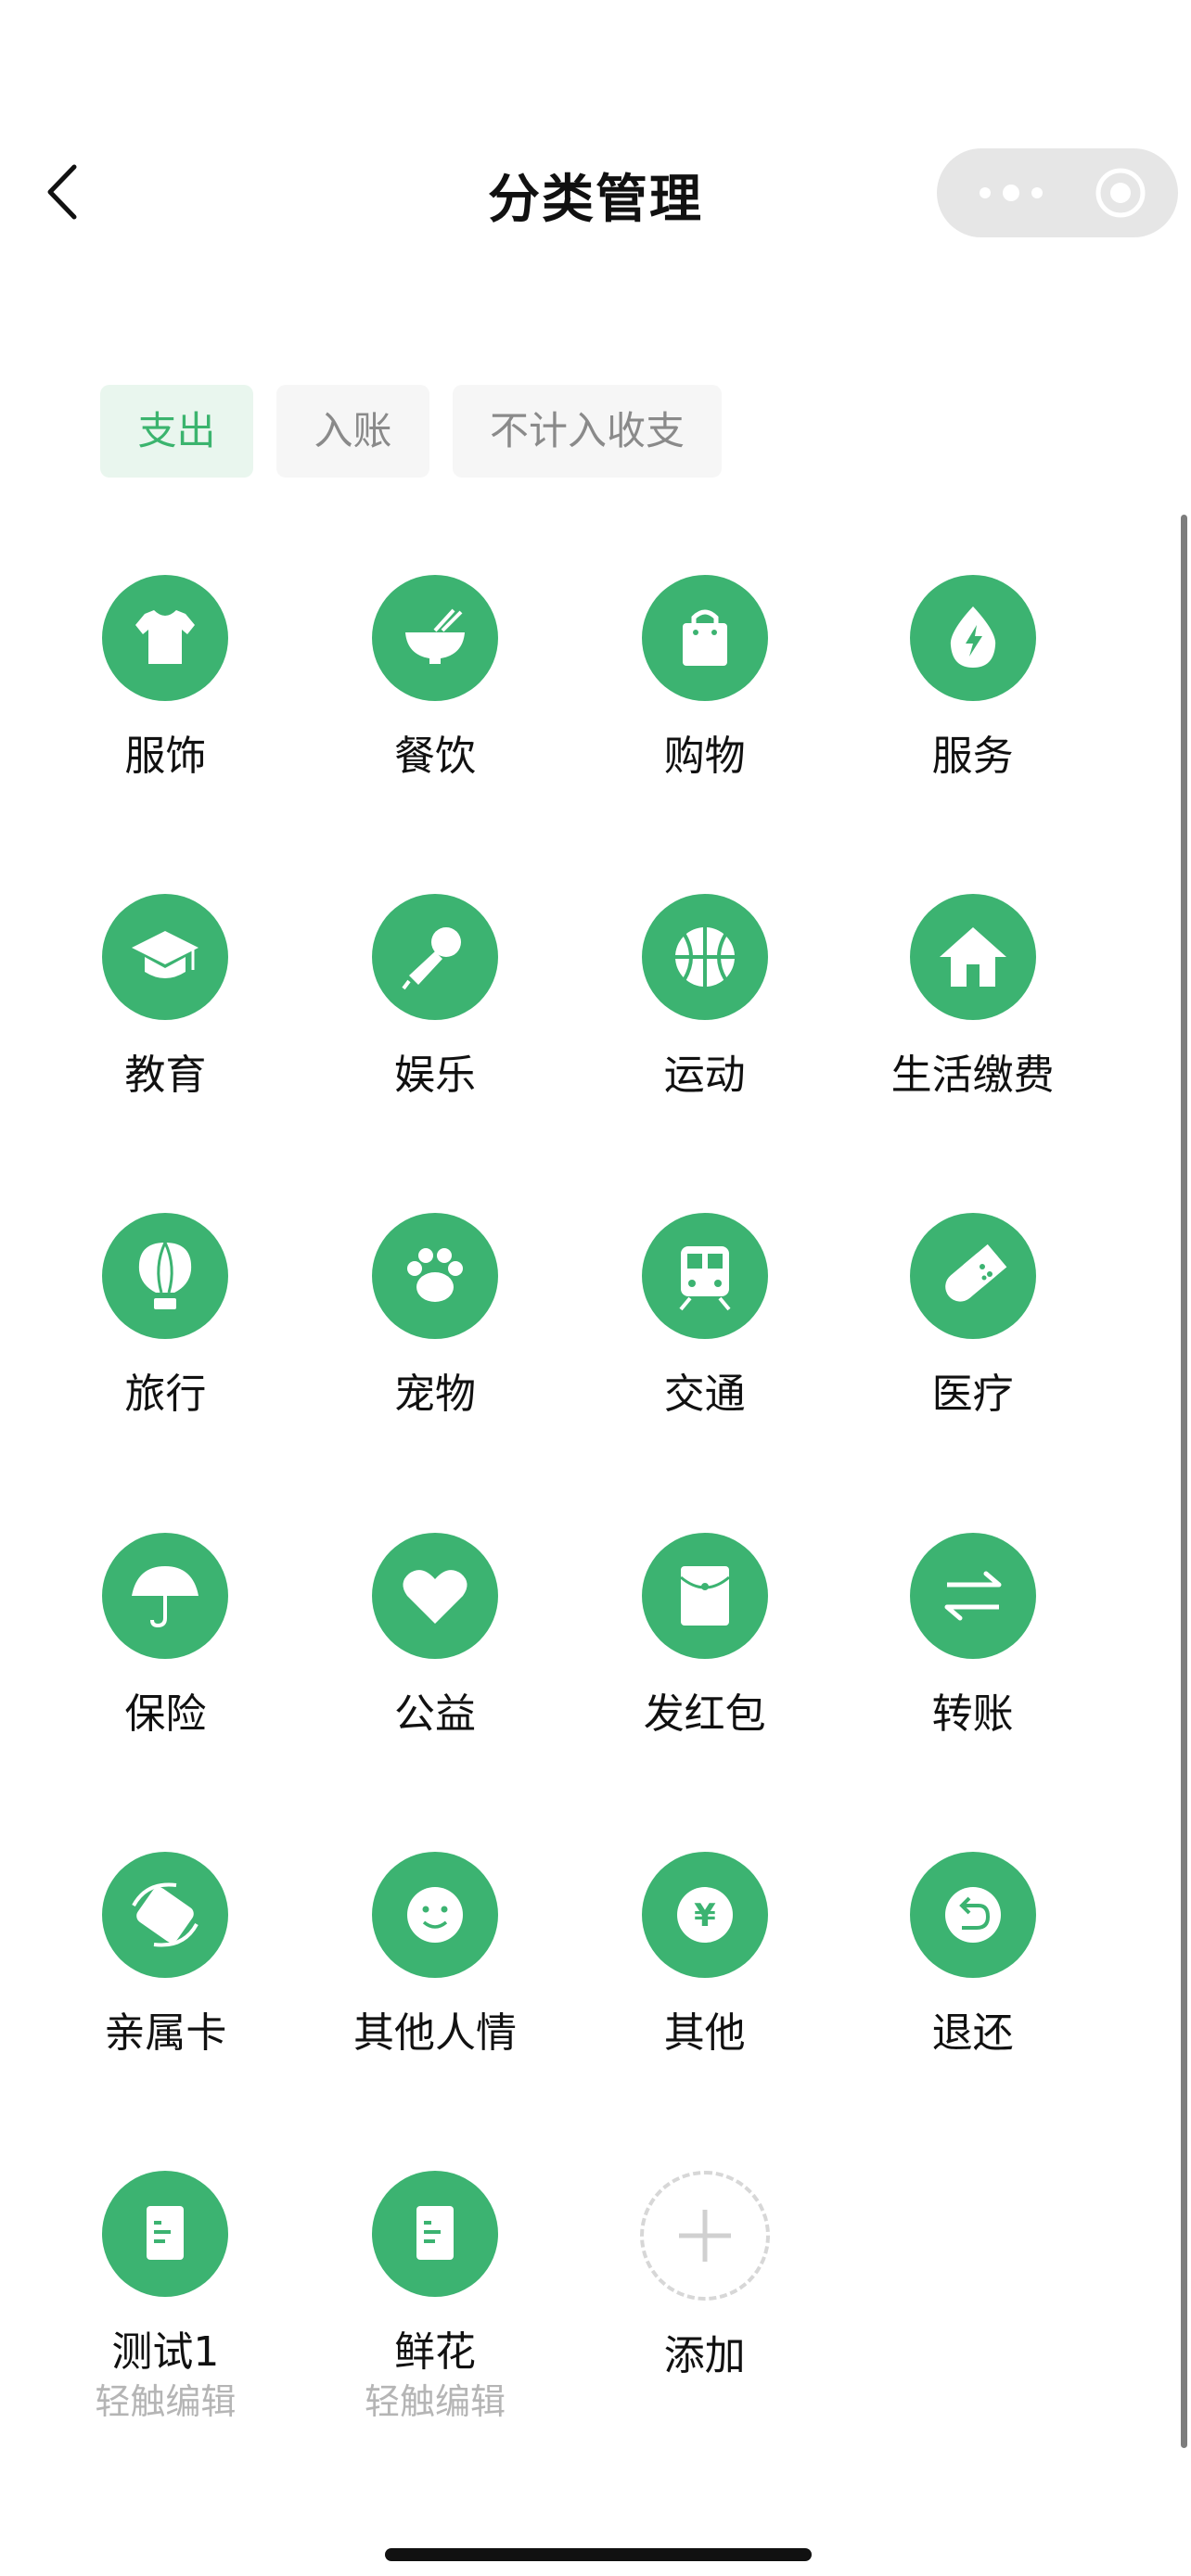 The height and width of the screenshot is (2576, 1191). I want to click on category-item: 鲜花 轻触编辑, so click(435, 2297).